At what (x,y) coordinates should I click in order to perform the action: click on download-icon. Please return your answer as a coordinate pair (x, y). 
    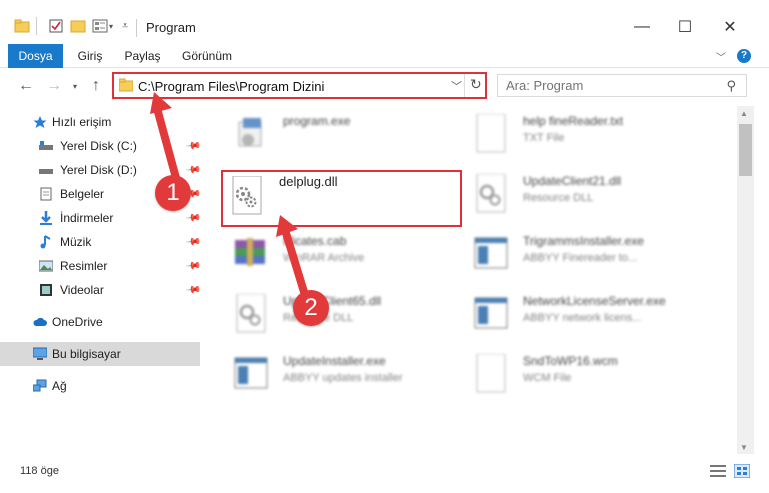
    Looking at the image, I should click on (46, 218).